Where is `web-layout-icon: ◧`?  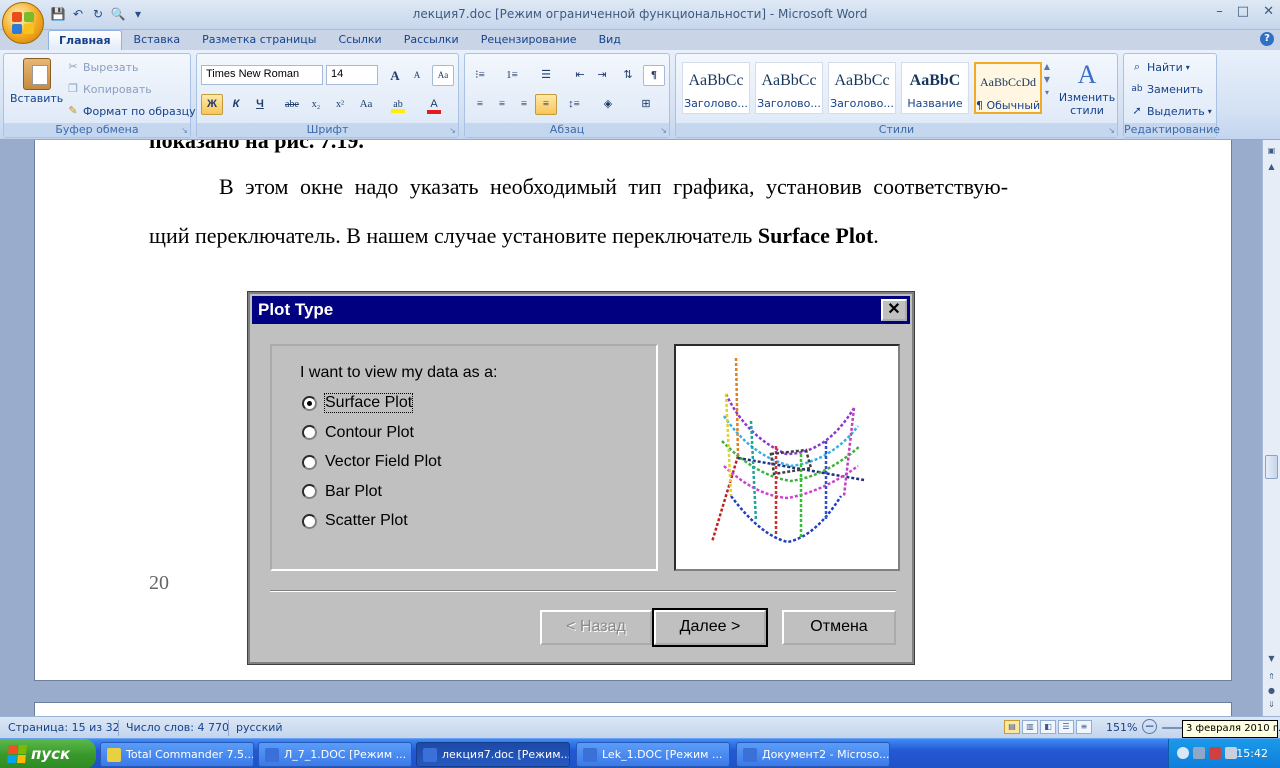 web-layout-icon: ◧ is located at coordinates (1048, 727).